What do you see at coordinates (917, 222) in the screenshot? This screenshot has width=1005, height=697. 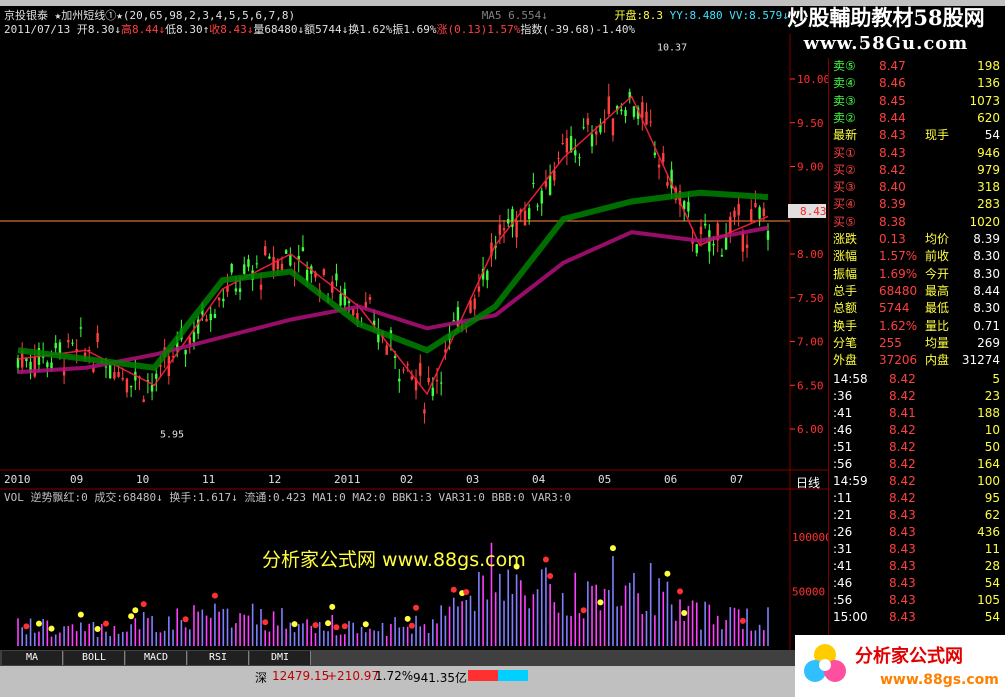 I see `quote-row: 买⑤ 8.38 1020` at bounding box center [917, 222].